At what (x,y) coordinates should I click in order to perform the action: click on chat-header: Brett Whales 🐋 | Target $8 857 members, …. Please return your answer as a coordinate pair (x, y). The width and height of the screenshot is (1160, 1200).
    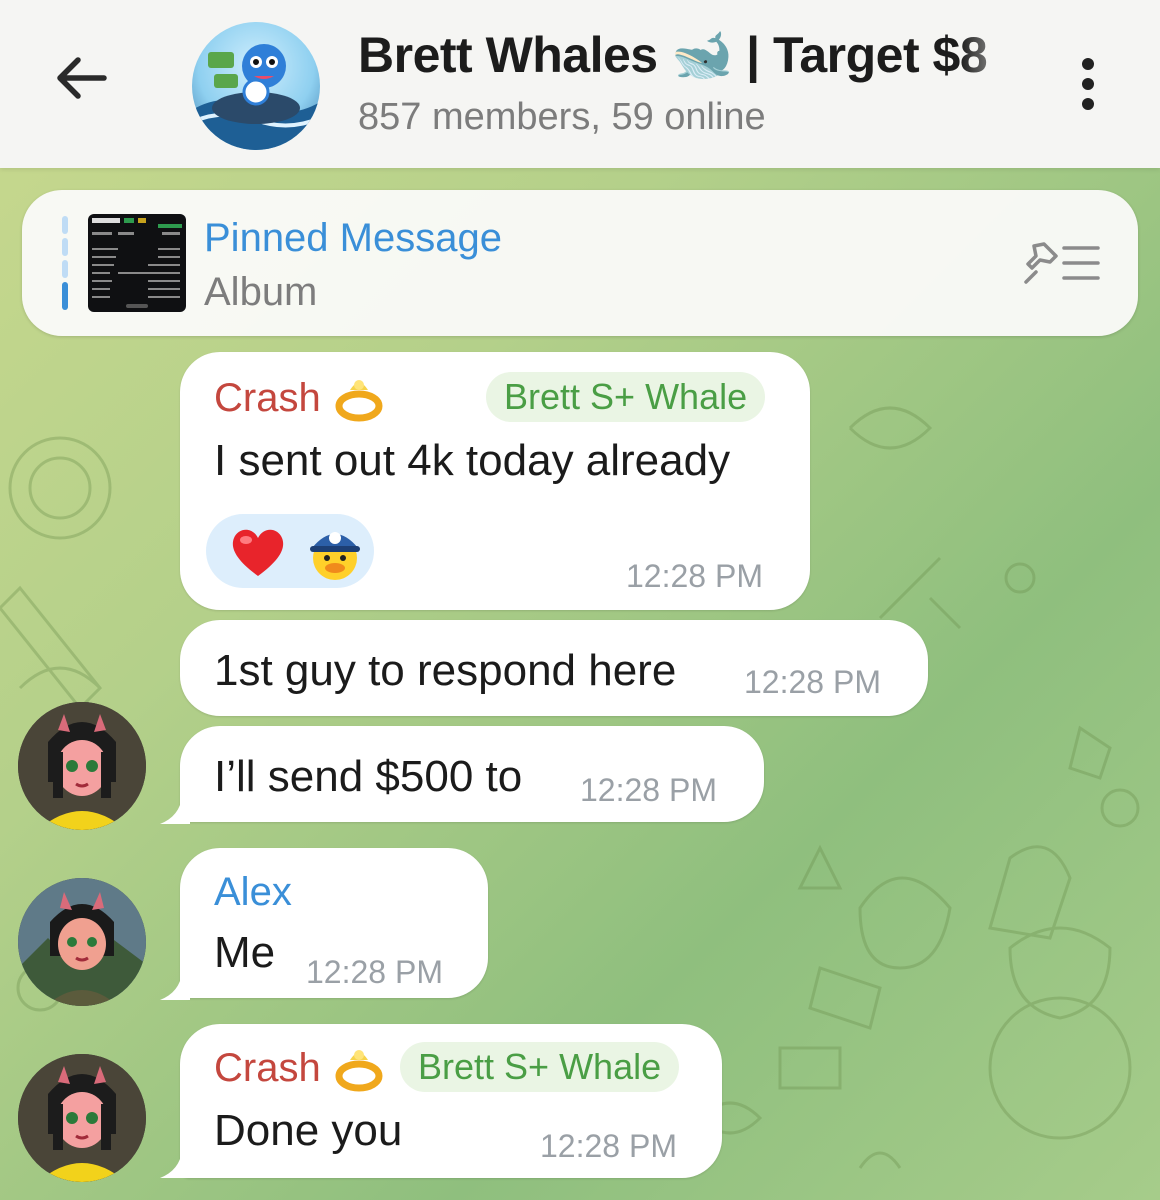
    Looking at the image, I should click on (580, 84).